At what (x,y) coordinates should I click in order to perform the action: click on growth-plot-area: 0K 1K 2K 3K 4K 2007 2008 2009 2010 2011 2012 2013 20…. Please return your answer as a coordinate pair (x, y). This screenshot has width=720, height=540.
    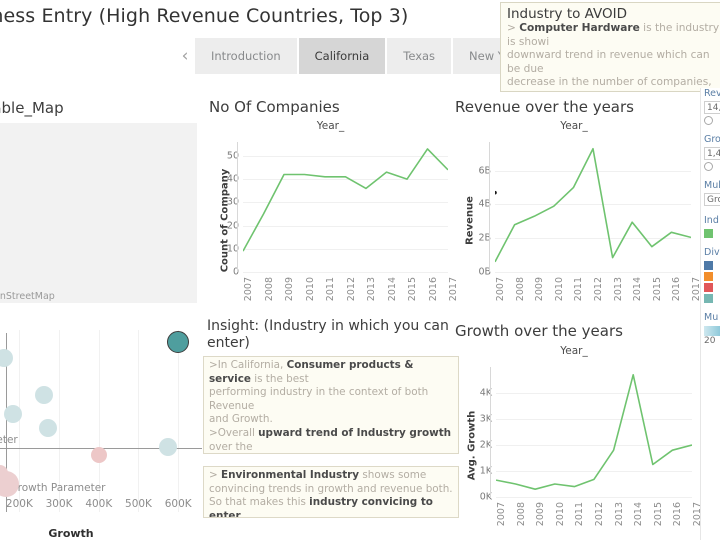
    Looking at the image, I should click on (591, 446).